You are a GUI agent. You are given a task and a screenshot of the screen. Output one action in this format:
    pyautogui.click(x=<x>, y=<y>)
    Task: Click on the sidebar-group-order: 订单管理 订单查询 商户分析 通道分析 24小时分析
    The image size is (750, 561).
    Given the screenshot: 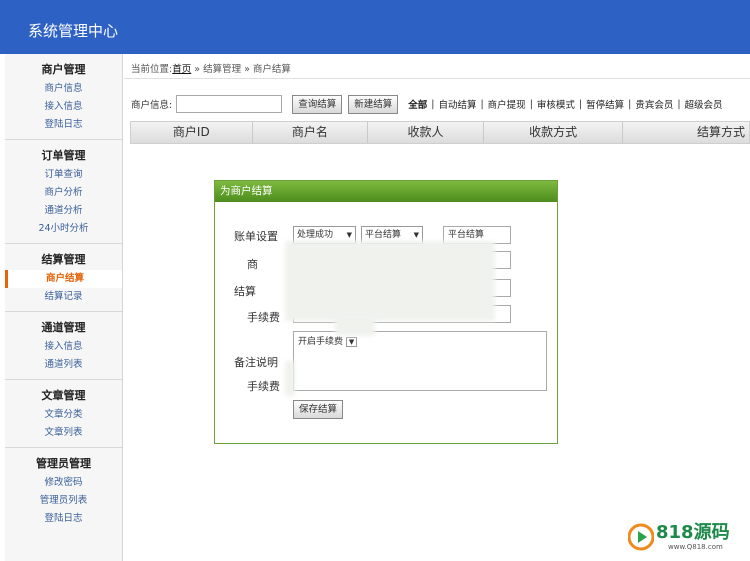 What is the action you would take?
    pyautogui.click(x=63, y=192)
    